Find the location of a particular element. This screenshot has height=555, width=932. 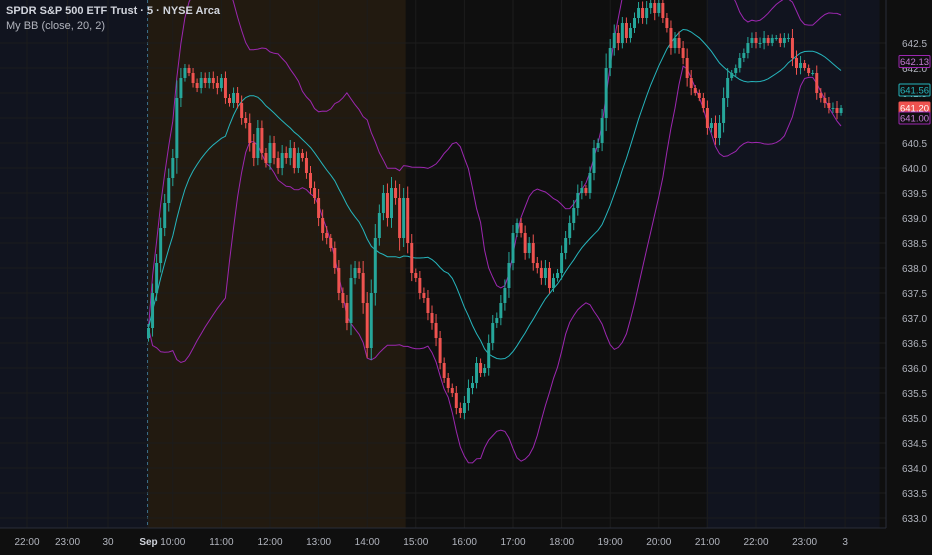

y-tick-label: 636.0 is located at coordinates (914, 369).